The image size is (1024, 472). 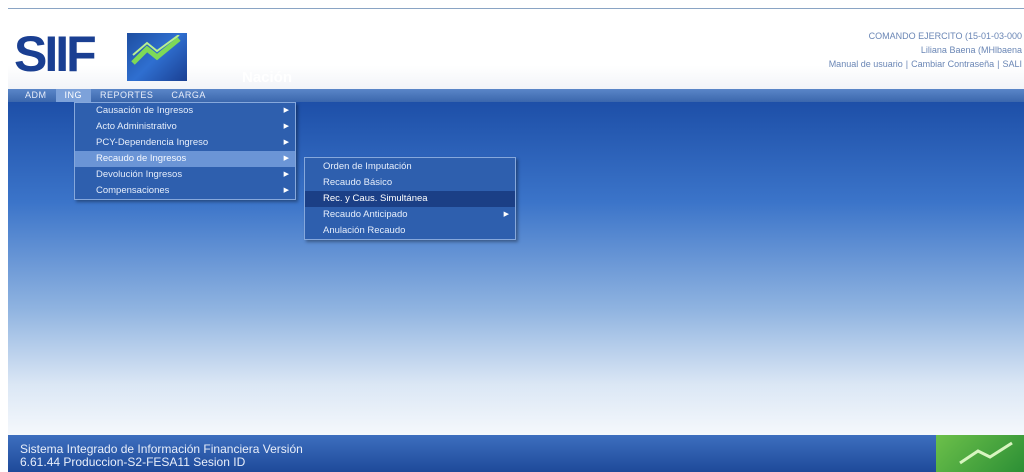 What do you see at coordinates (358, 182) in the screenshot?
I see `menu-item-label: Recaudo Básico` at bounding box center [358, 182].